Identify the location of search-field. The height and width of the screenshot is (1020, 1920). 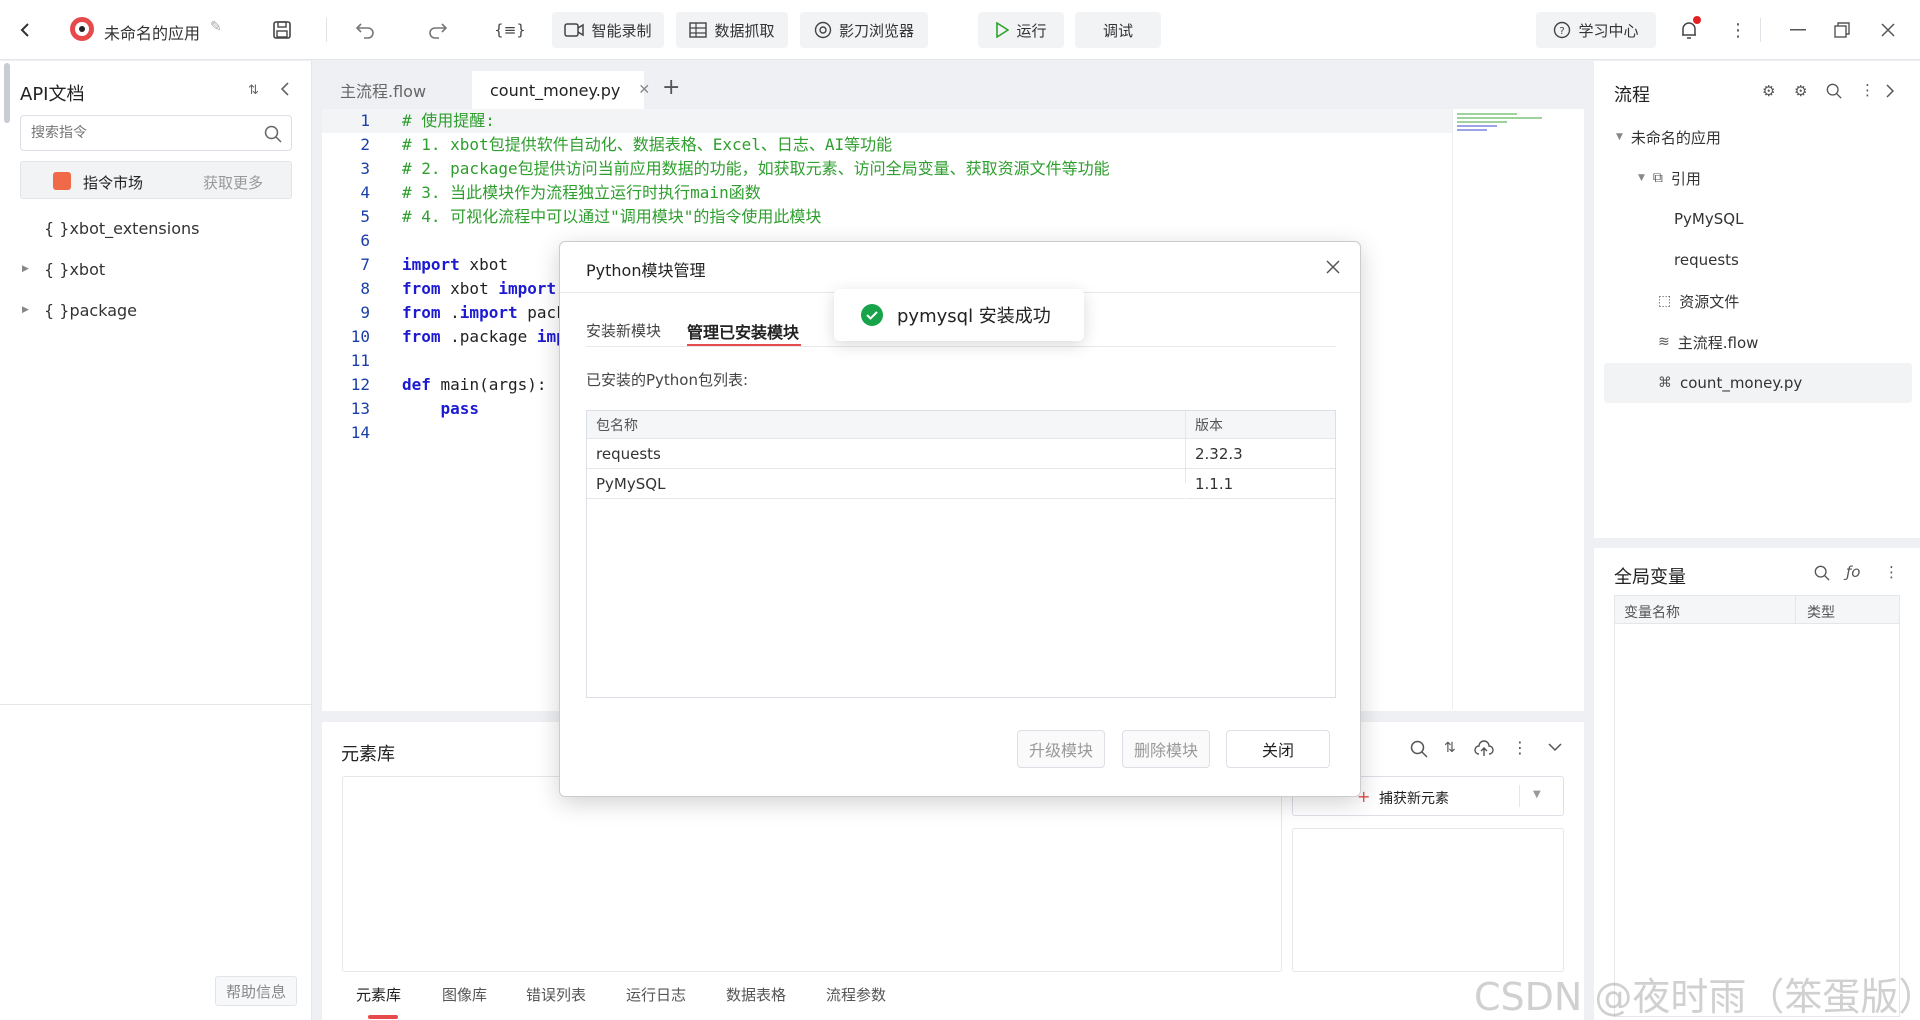
(156, 133).